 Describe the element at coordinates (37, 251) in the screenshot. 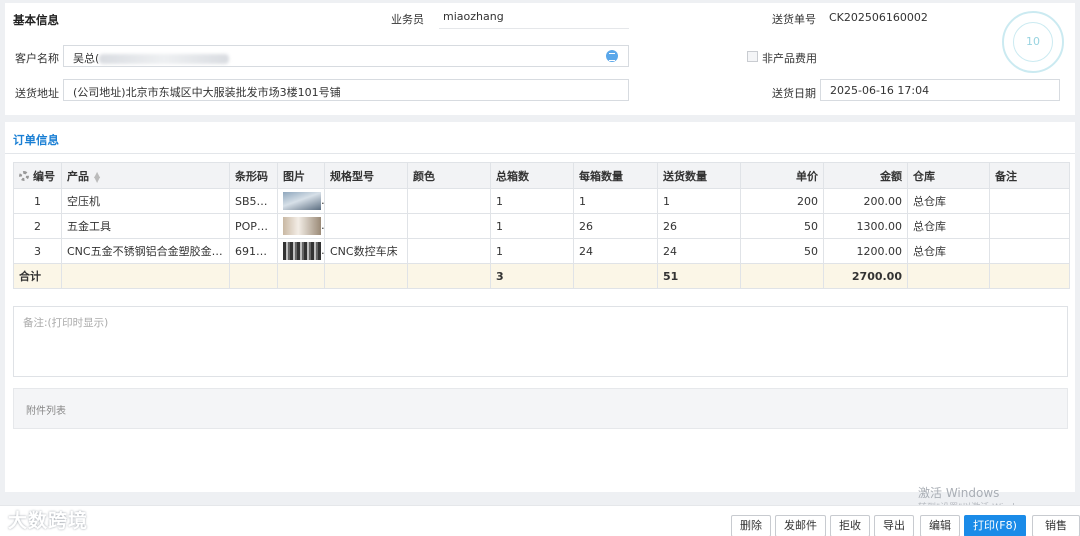

I see `cell-no: 3` at that location.